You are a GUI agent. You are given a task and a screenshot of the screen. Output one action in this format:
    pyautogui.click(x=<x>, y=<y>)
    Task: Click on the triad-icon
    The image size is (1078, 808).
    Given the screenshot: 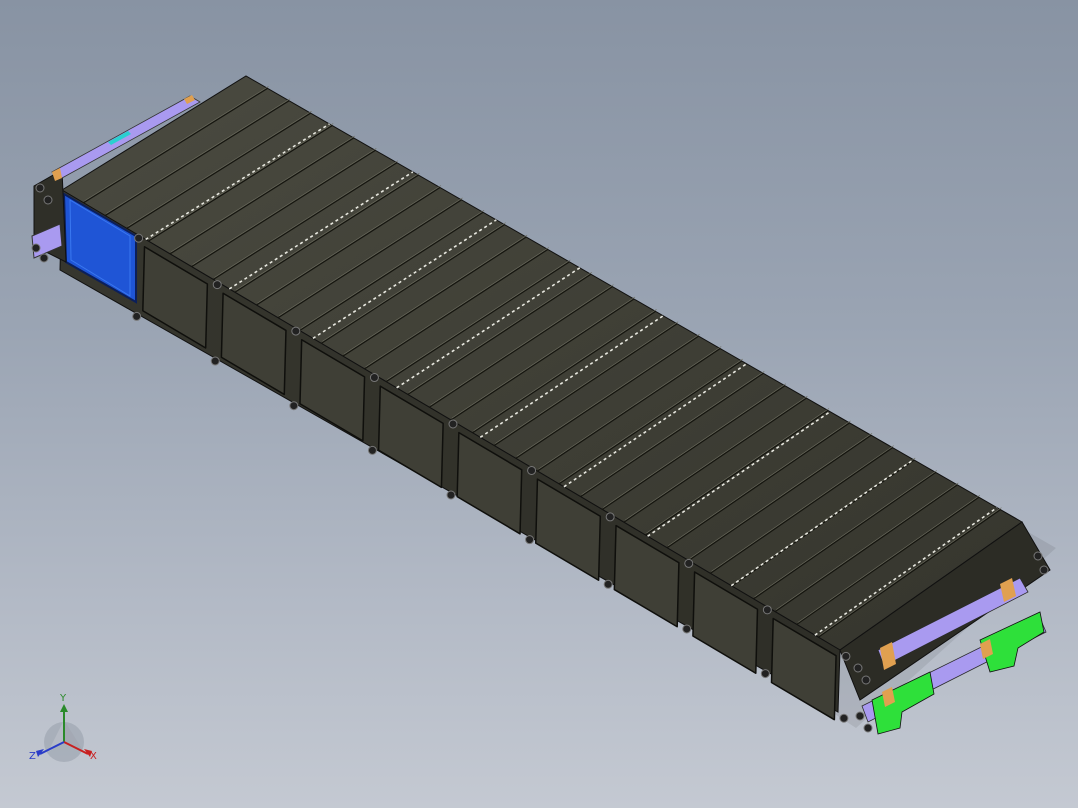 What is the action you would take?
    pyautogui.click(x=64, y=733)
    